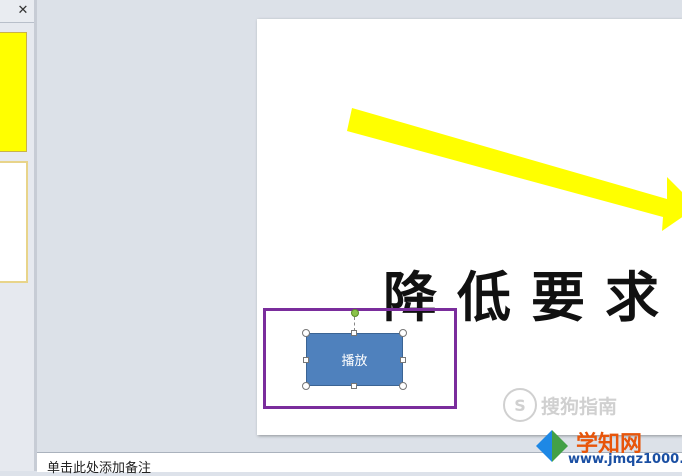 Image resolution: width=682 pixels, height=476 pixels. Describe the element at coordinates (355, 313) in the screenshot. I see `rotate-handle` at that location.